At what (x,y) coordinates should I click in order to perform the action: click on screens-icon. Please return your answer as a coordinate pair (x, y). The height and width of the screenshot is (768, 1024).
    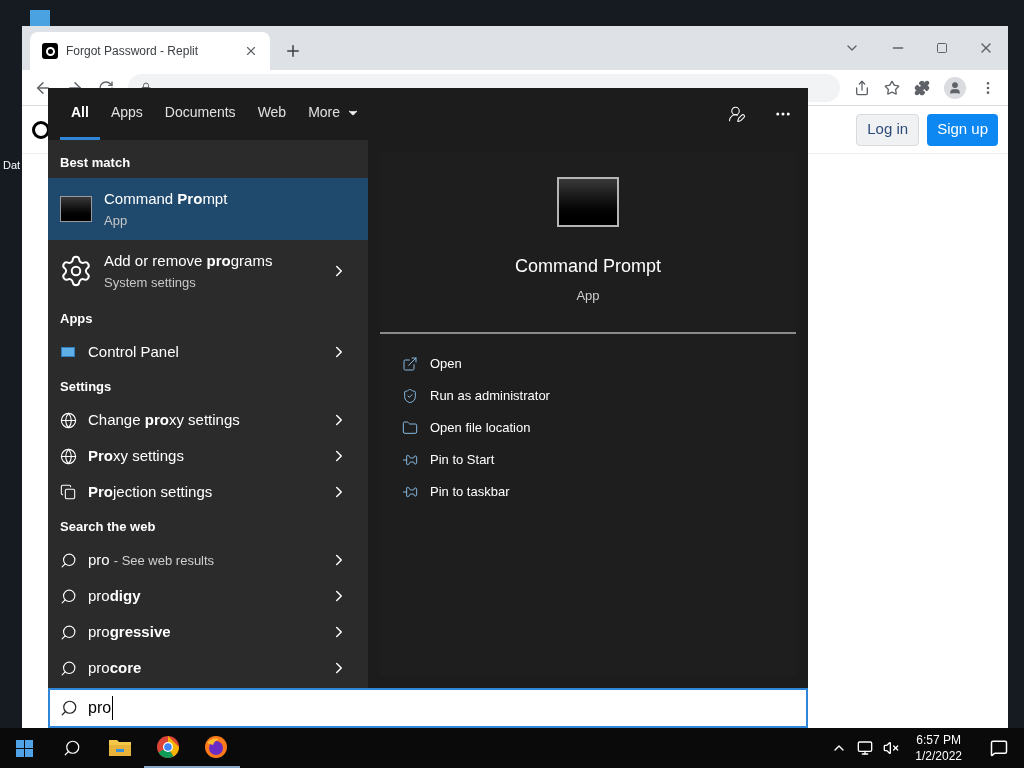
    Looking at the image, I should click on (68, 492).